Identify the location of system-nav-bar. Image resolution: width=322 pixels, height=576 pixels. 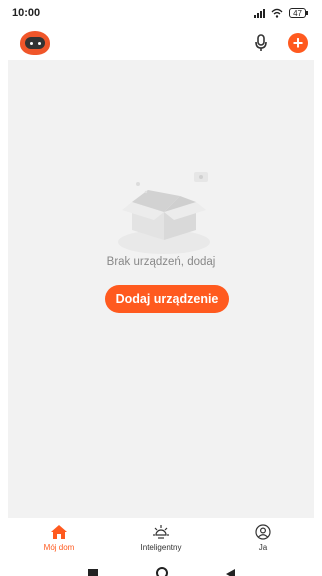
(161, 567).